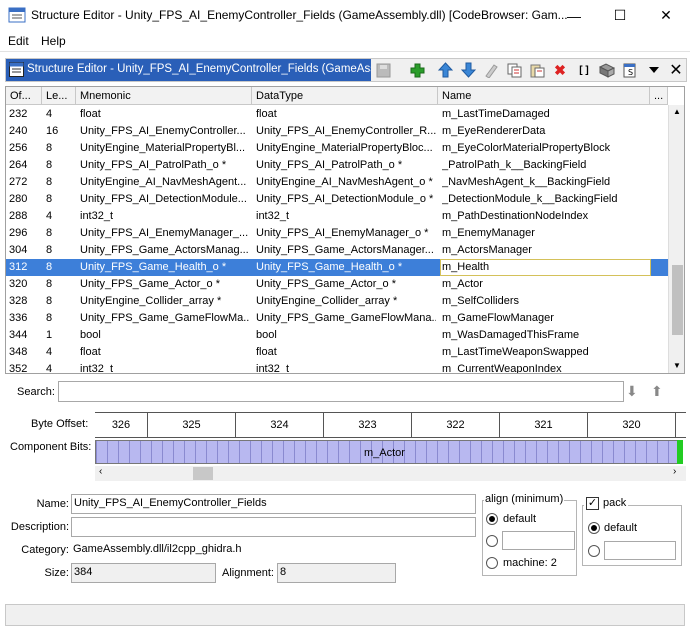 This screenshot has width=690, height=631. What do you see at coordinates (607, 70) in the screenshot?
I see `pointer-icon` at bounding box center [607, 70].